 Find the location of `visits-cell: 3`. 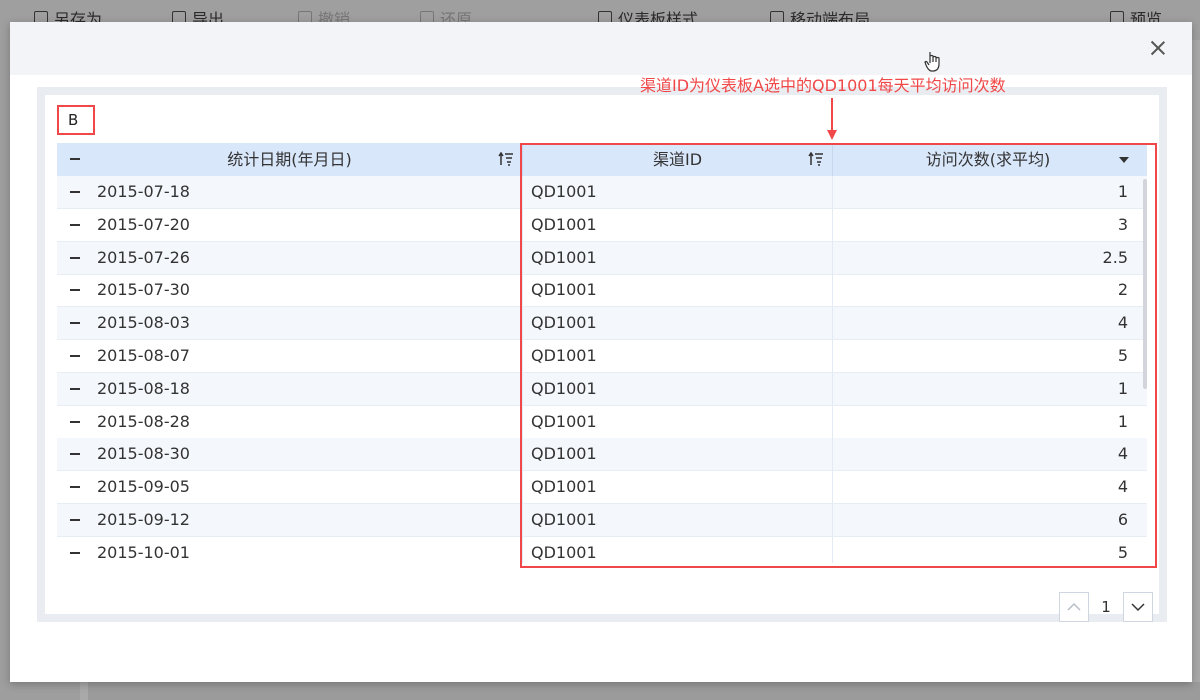

visits-cell: 3 is located at coordinates (1122, 224).